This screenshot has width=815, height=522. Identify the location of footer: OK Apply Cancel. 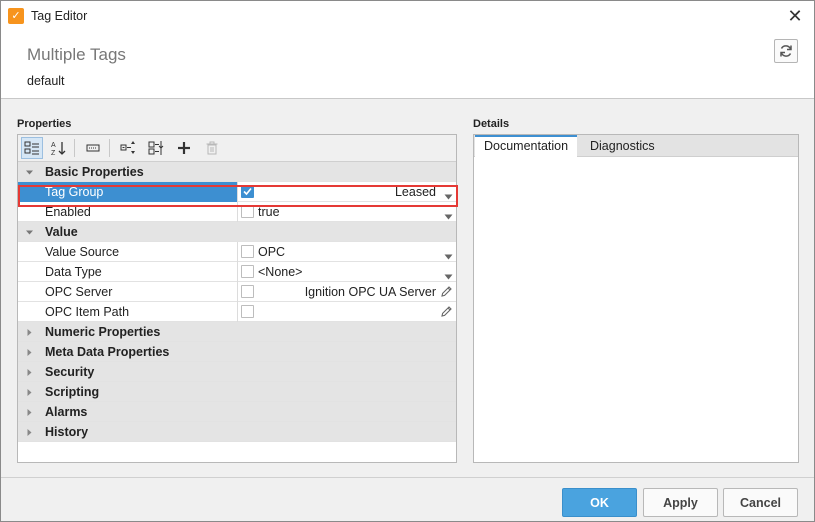
(407, 499).